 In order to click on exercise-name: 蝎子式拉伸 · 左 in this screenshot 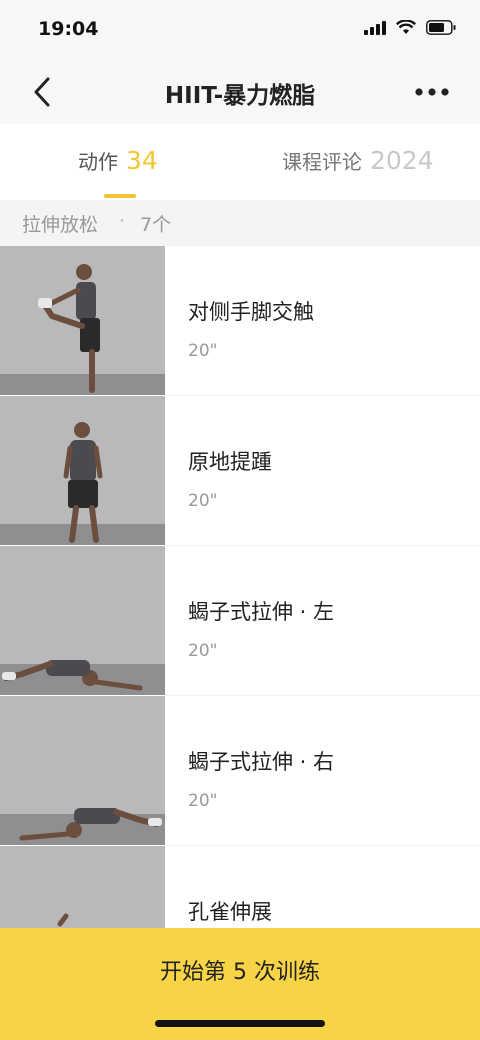, I will do `click(261, 612)`.